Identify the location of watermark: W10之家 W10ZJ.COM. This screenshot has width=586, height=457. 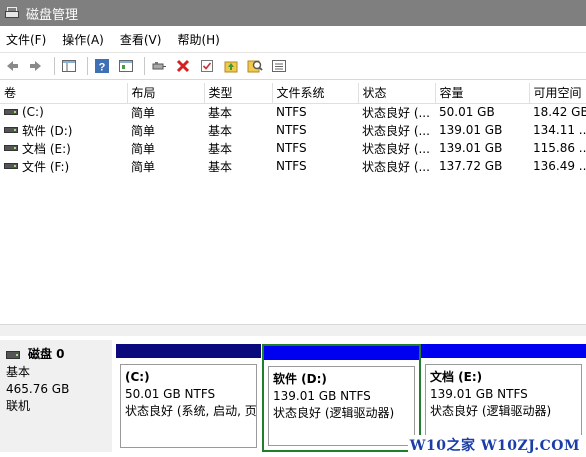
(494, 445).